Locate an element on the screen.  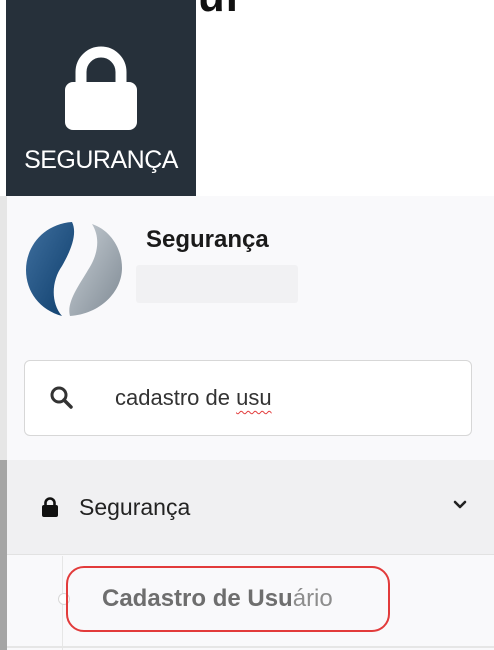
module-tile-label: SEGURANÇA is located at coordinates (101, 160).